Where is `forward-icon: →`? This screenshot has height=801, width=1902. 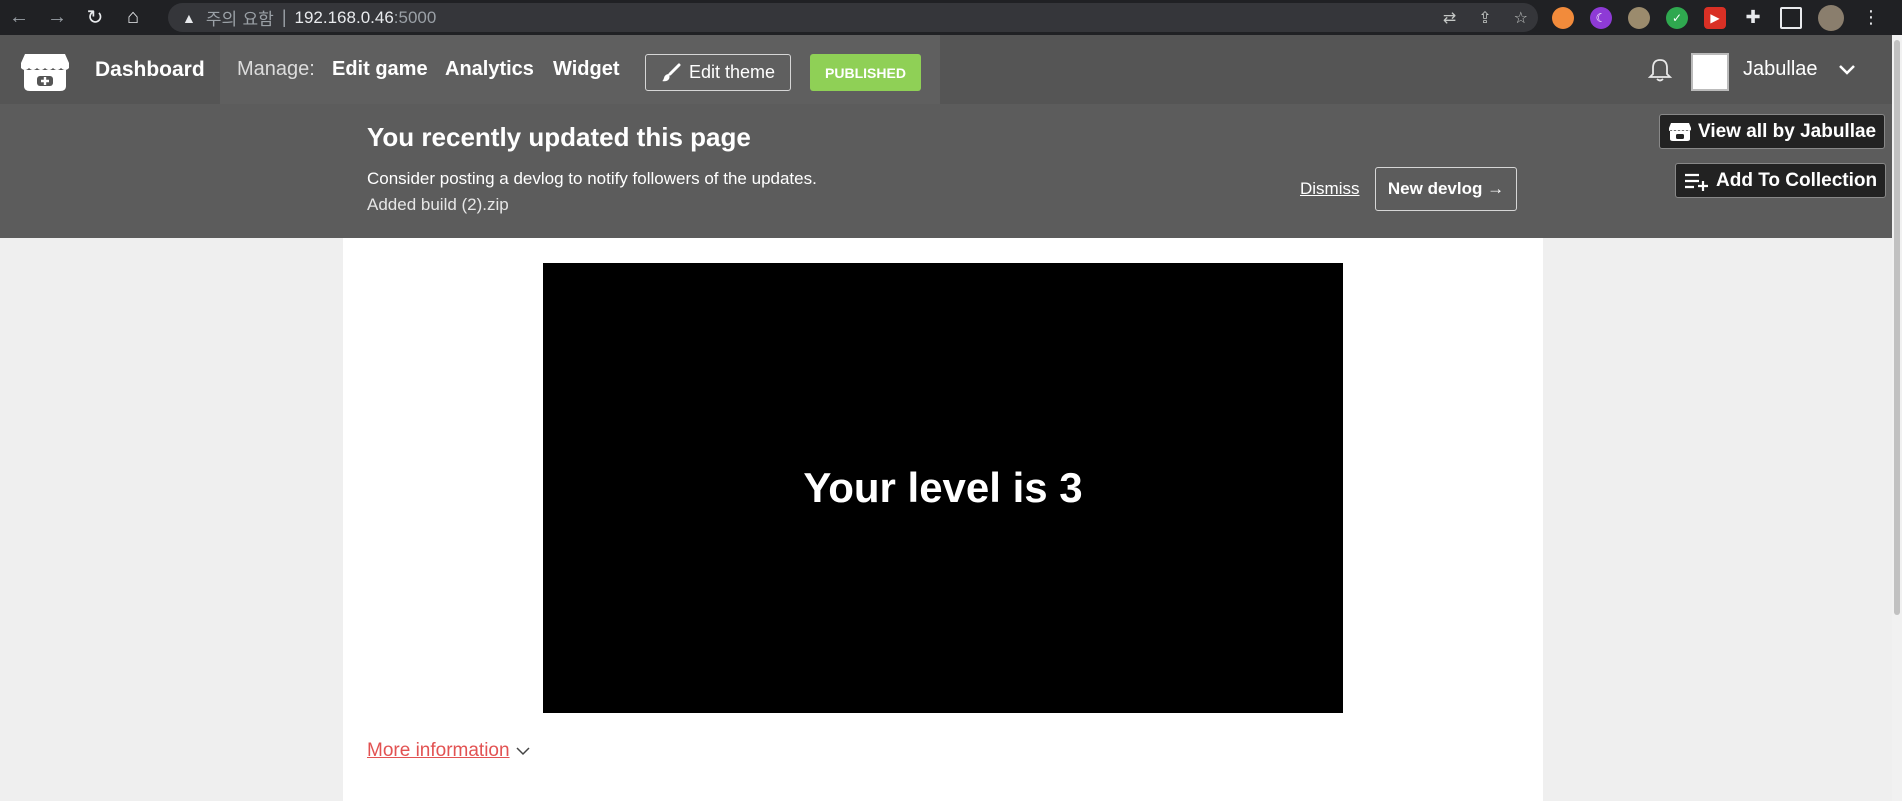
forward-icon: → is located at coordinates (57, 17).